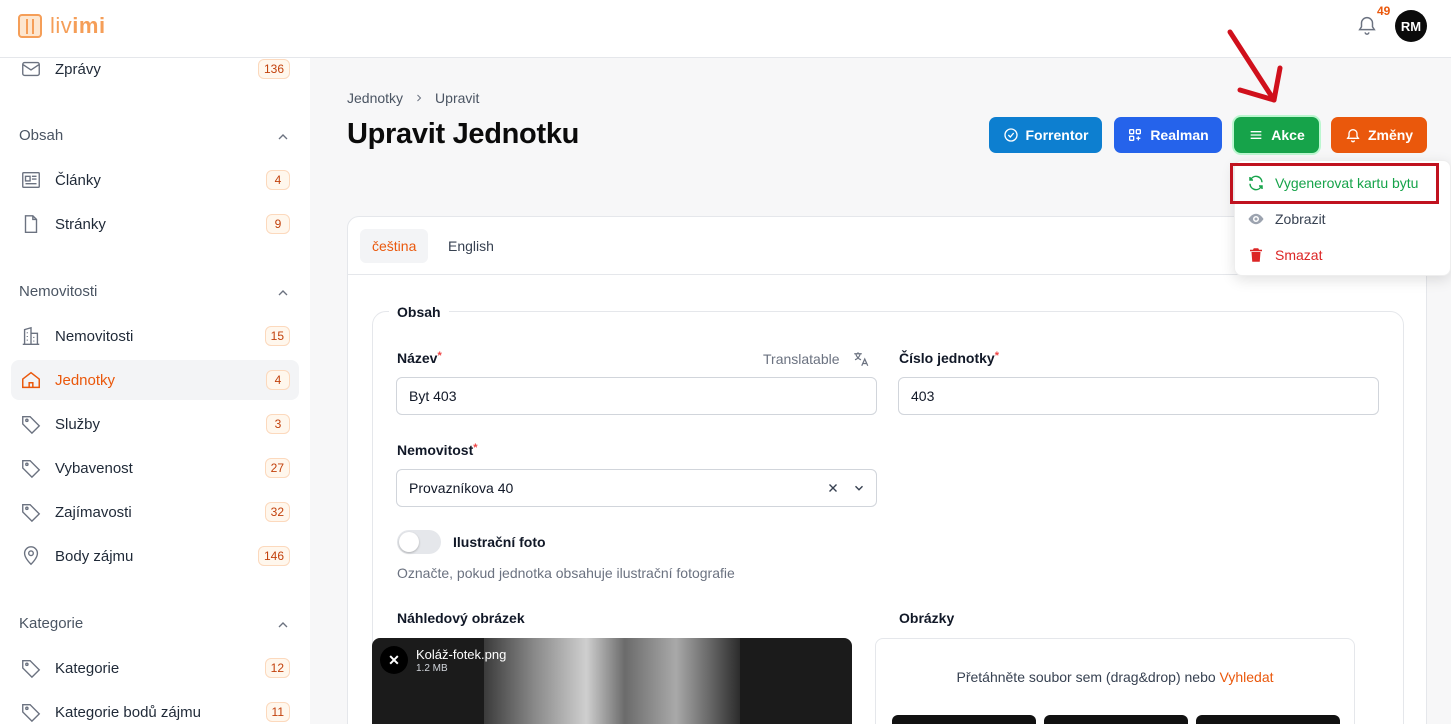  Describe the element at coordinates (93, 512) in the screenshot. I see `sidebar-item-label: Zajímavosti` at that location.